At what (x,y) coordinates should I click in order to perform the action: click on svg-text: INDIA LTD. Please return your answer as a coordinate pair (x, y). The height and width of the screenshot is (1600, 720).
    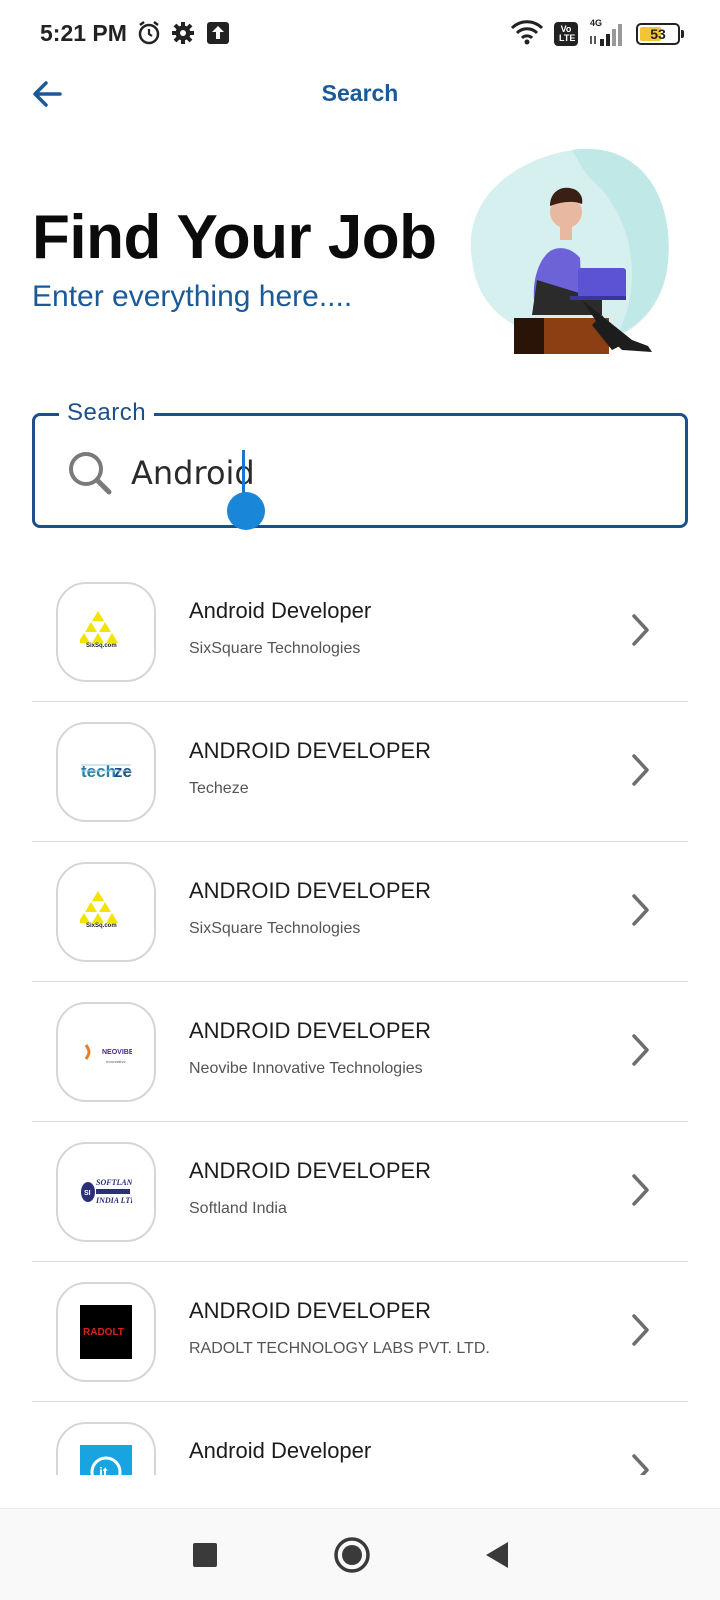
    Looking at the image, I should click on (113, 1200).